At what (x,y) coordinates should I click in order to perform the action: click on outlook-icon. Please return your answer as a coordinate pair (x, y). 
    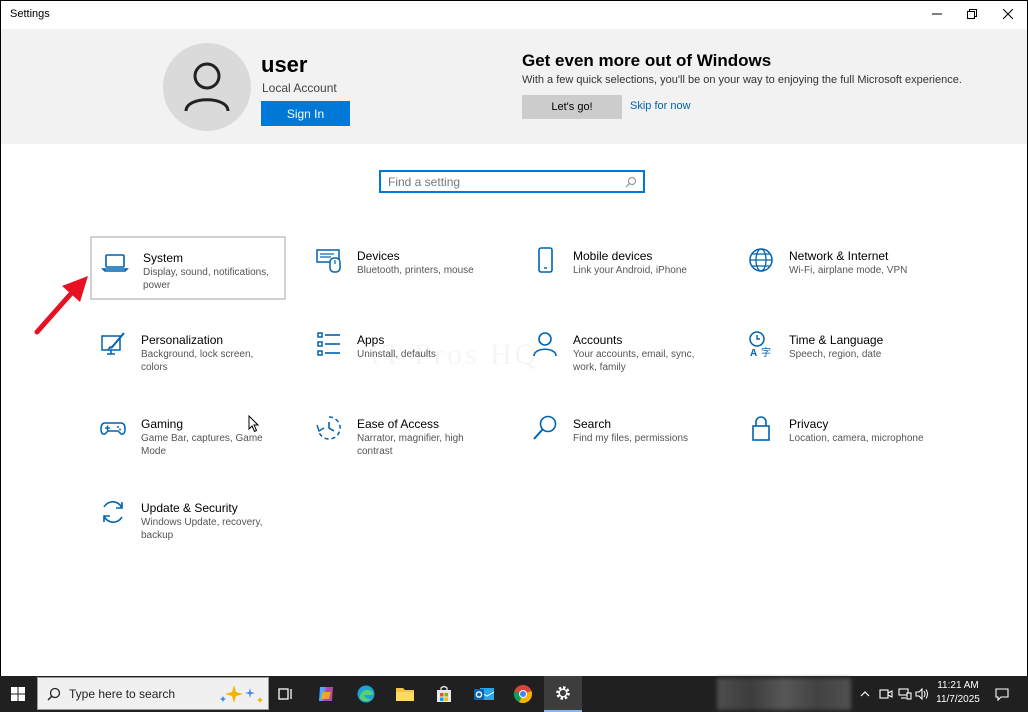
    Looking at the image, I should click on (484, 694).